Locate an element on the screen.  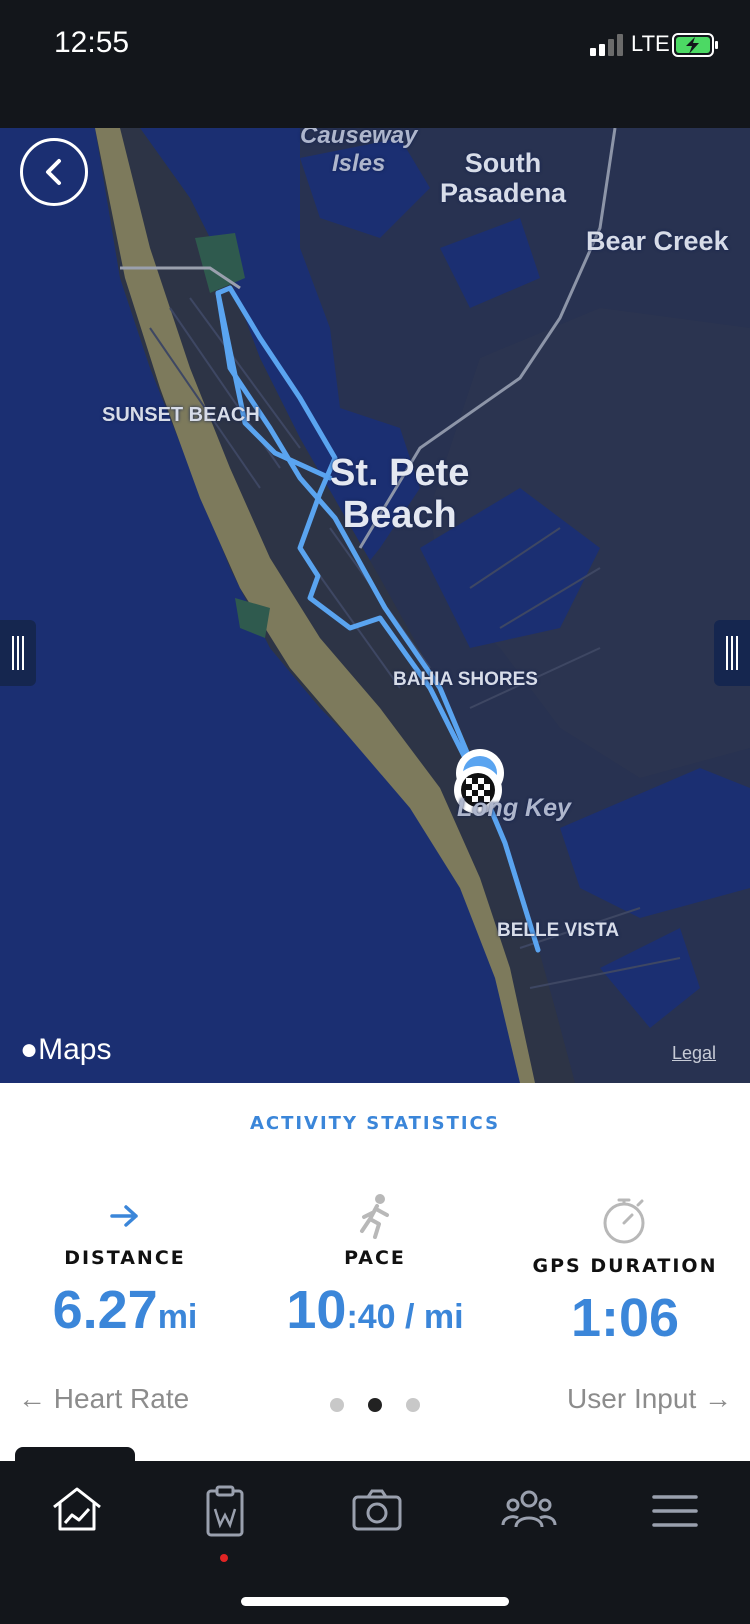
gps-duration-stat: GPS DURATION 1:06 is located at coordinates (625, 1271).